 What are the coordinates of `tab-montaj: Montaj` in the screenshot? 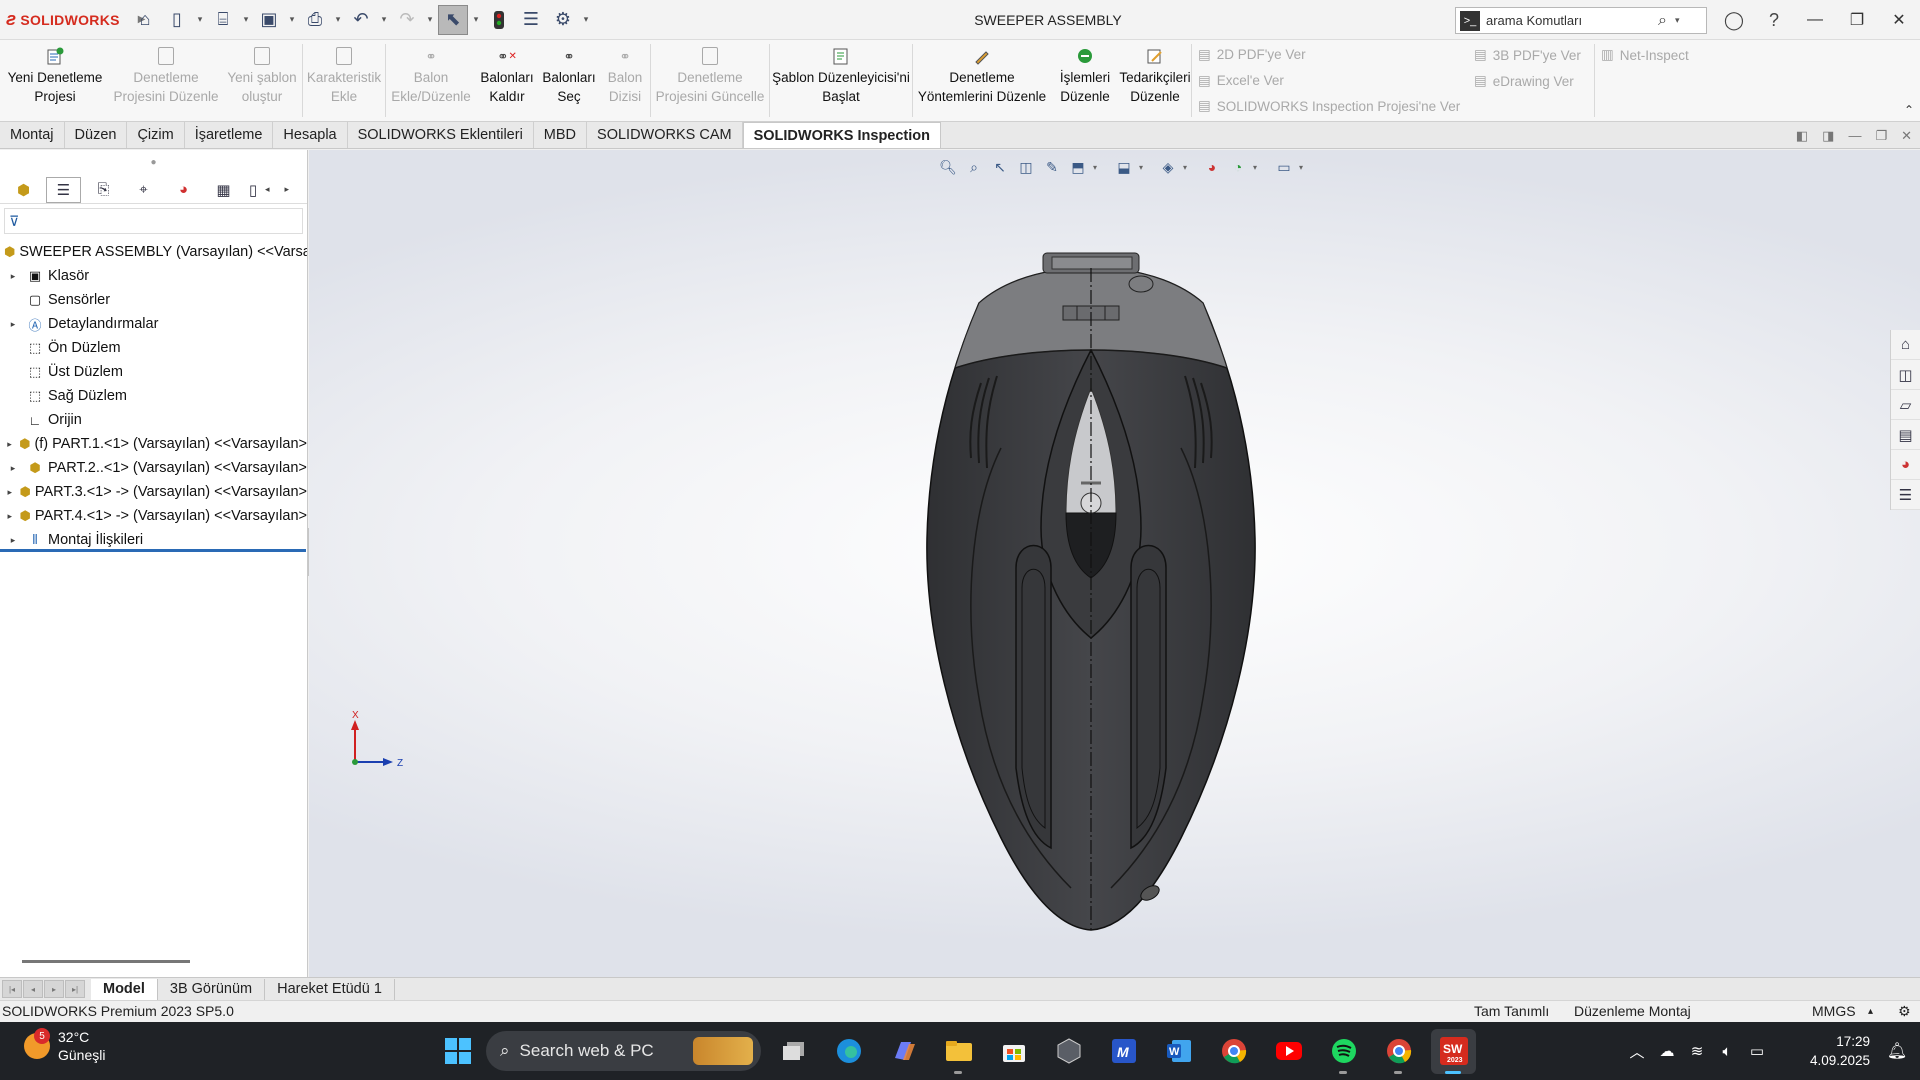 It's located at (32, 135).